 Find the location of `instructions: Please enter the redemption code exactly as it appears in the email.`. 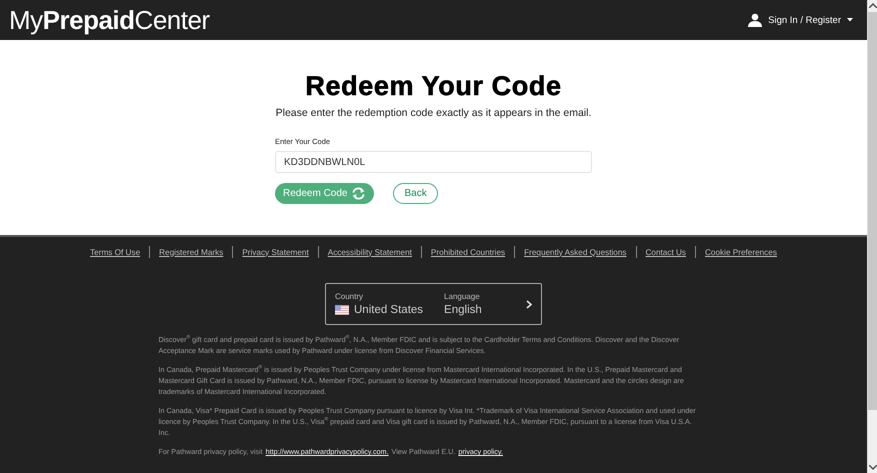

instructions: Please enter the redemption code exactly as it appears in the email. is located at coordinates (434, 113).